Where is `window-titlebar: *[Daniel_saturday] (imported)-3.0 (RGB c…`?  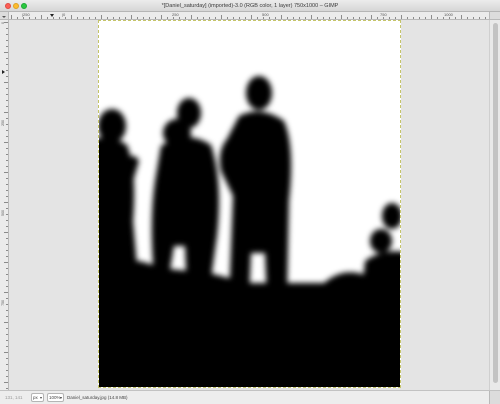
window-titlebar: *[Daniel_saturday] (imported)-3.0 (RGB c… is located at coordinates (250, 6).